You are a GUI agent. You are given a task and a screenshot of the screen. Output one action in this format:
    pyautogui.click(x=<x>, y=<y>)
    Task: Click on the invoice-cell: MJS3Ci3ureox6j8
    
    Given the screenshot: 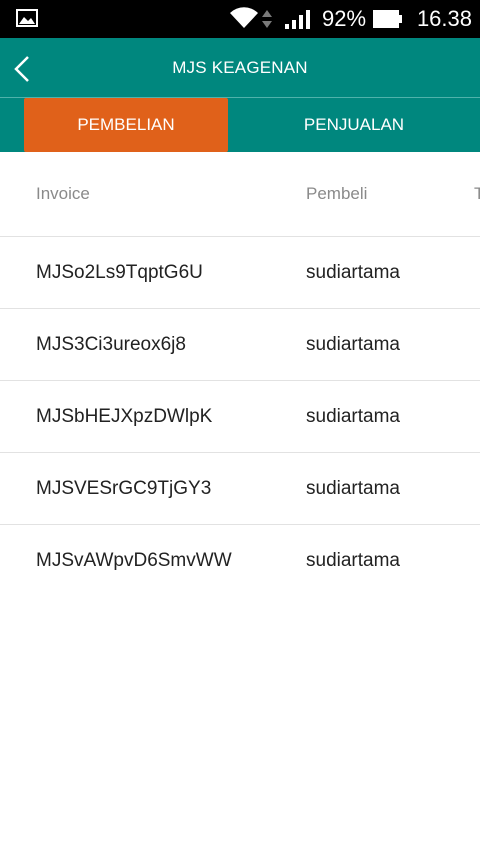 What is the action you would take?
    pyautogui.click(x=111, y=344)
    